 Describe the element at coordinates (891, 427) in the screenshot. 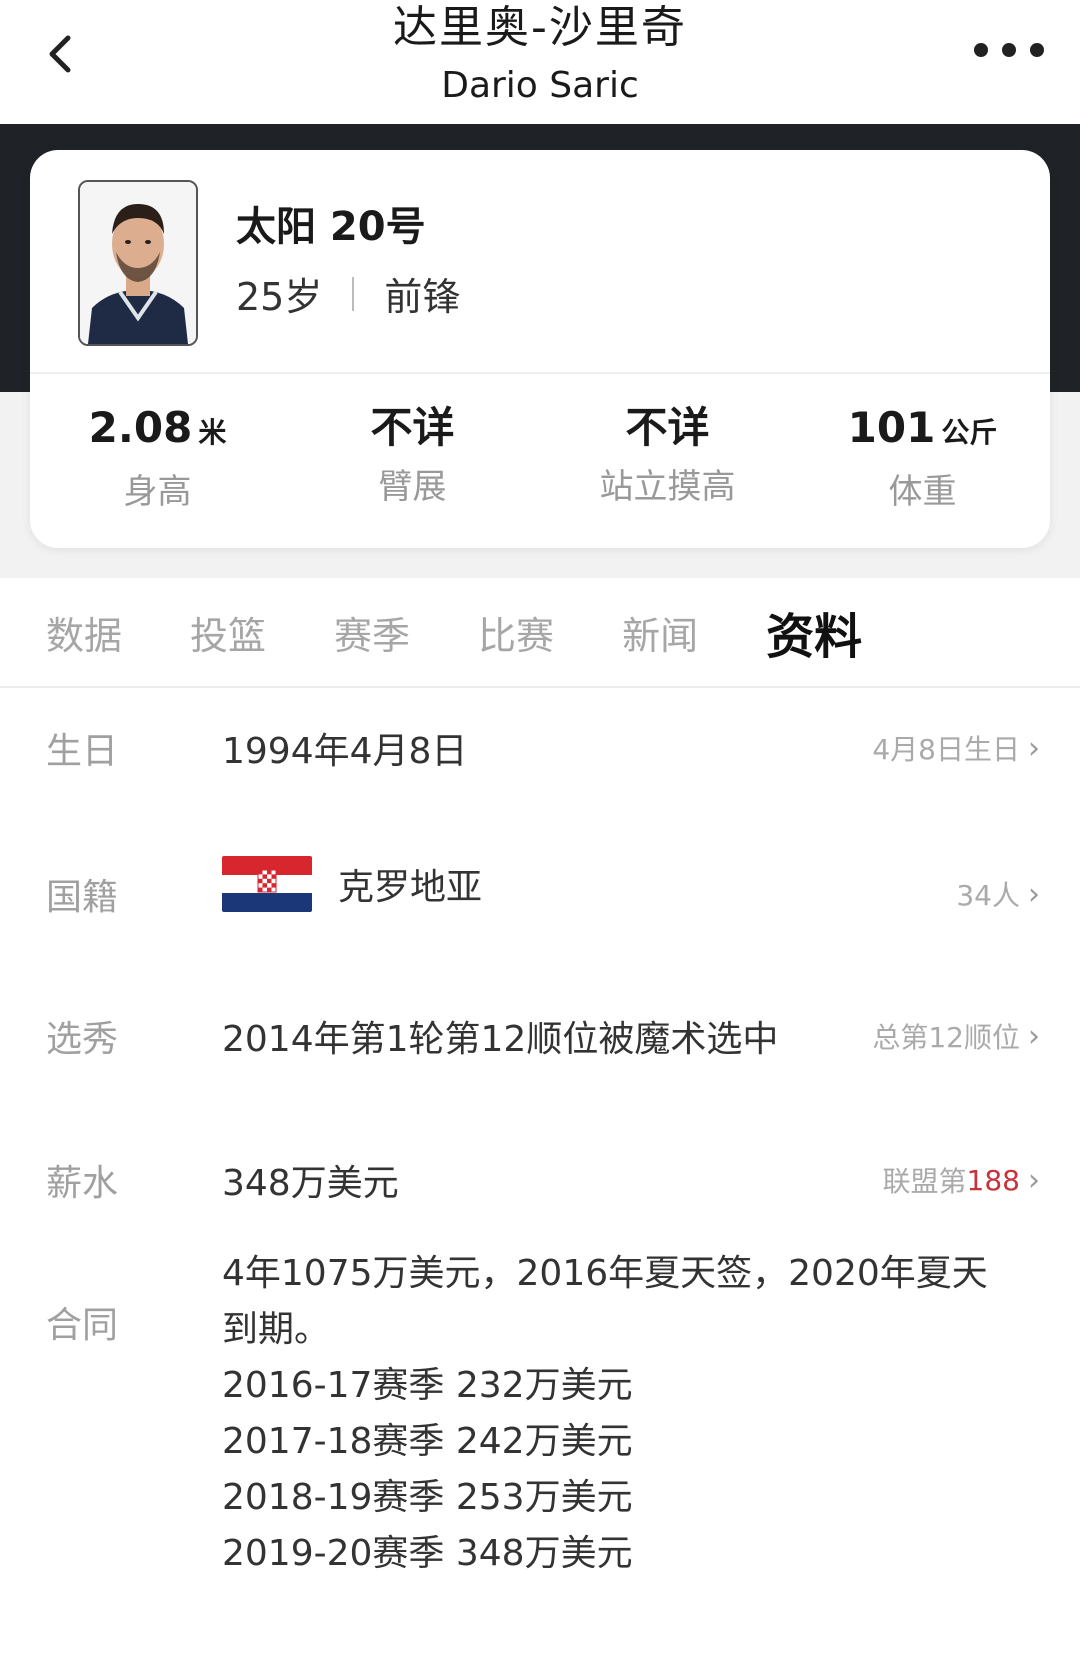

I see `stat-number: 101` at that location.